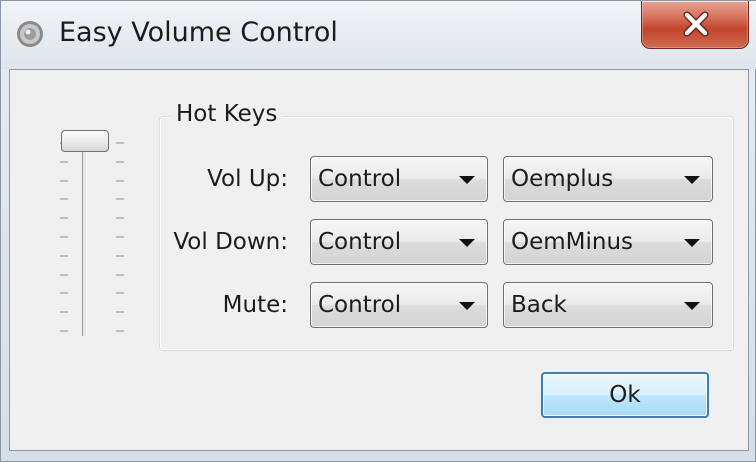 The width and height of the screenshot is (756, 462). I want to click on slider-track, so click(84, 236).